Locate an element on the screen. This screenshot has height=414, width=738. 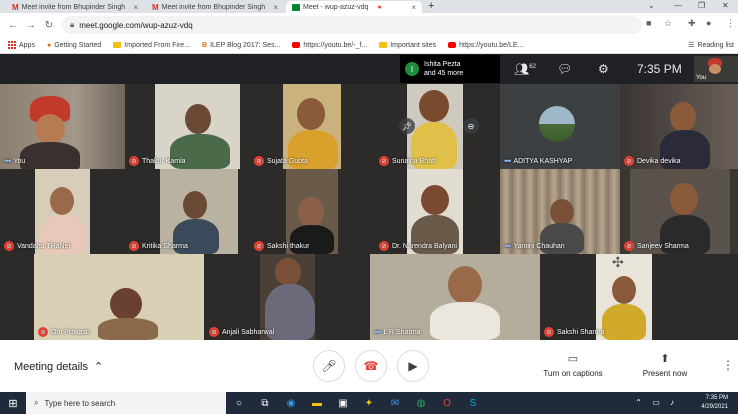
tab-gmail-1: M Meet invite from Bhupinder Singh × is located at coordinates (75, 7).